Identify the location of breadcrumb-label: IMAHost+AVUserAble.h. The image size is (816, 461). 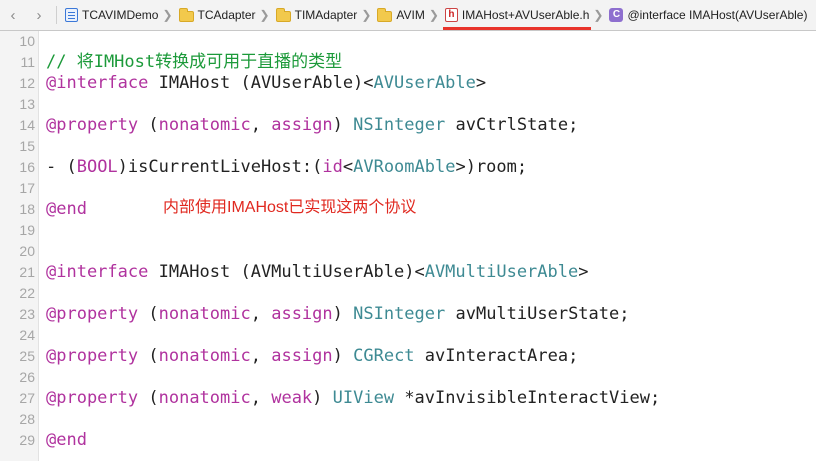
(525, 15).